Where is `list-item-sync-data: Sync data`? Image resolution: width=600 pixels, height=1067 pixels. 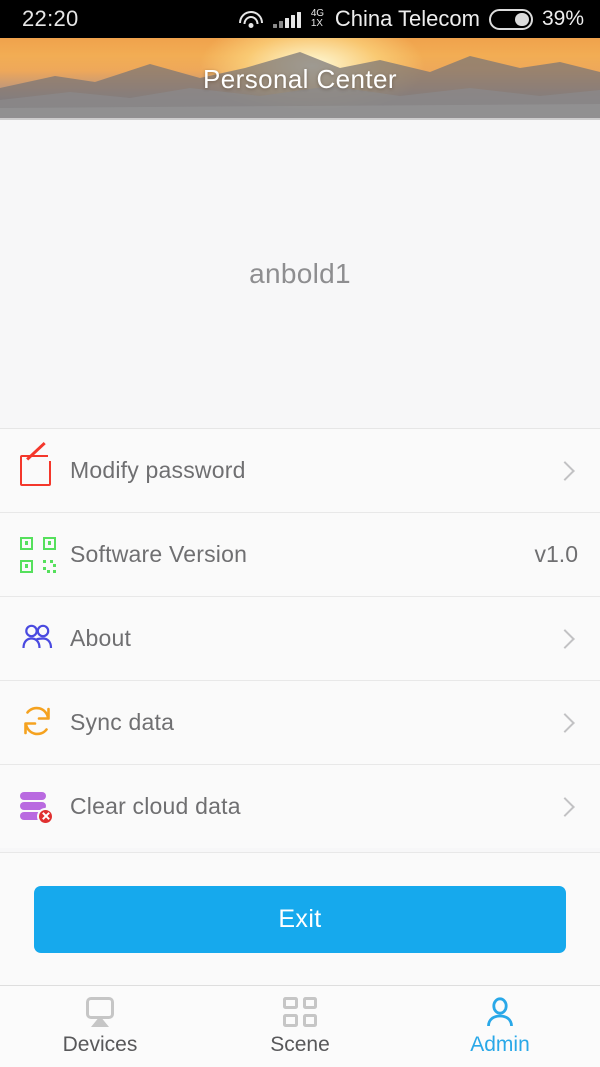
list-item-sync-data: Sync data is located at coordinates (300, 722).